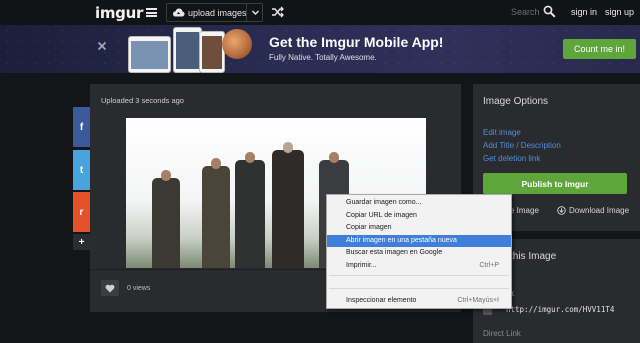  I want to click on sign-in-link: sign in, so click(584, 12).